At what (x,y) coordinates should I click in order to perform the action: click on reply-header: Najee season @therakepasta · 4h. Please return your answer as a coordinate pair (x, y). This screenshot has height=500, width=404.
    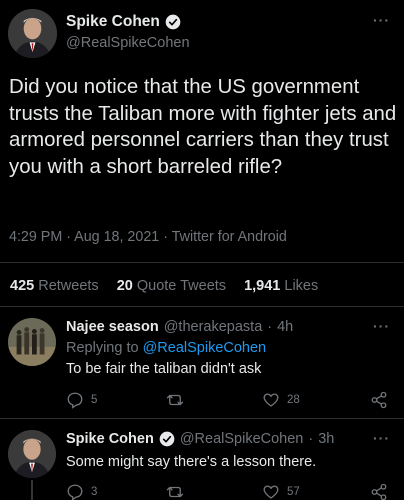
    Looking at the image, I should click on (179, 327).